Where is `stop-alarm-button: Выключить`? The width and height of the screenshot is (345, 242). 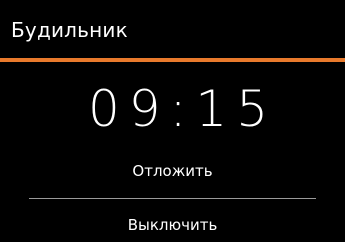 stop-alarm-button: Выключить is located at coordinates (172, 225).